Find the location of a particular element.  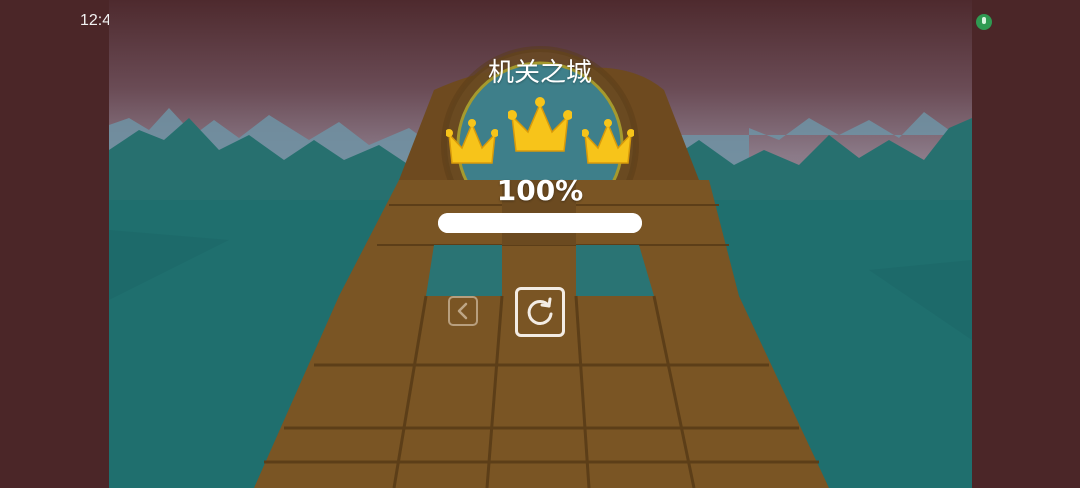

restart-icon is located at coordinates (540, 311).